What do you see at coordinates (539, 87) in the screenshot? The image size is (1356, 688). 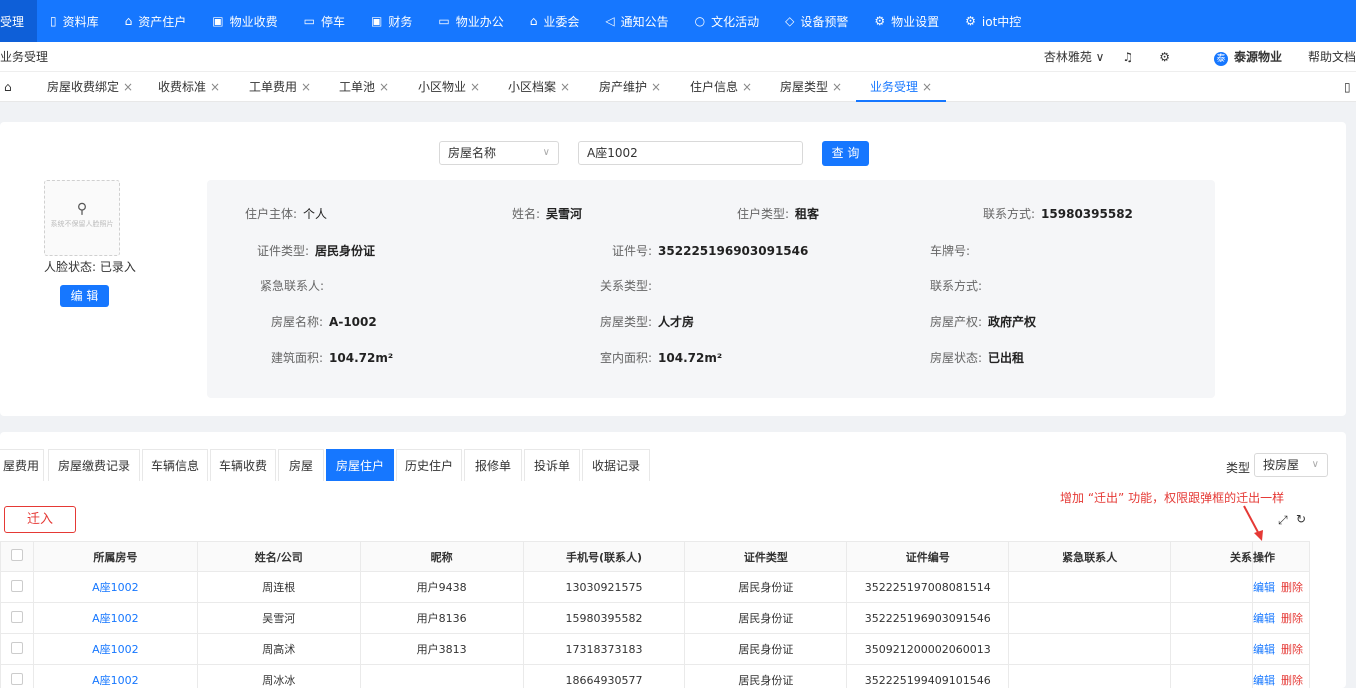 I see `tab-community-archive: 小区档案 ×` at bounding box center [539, 87].